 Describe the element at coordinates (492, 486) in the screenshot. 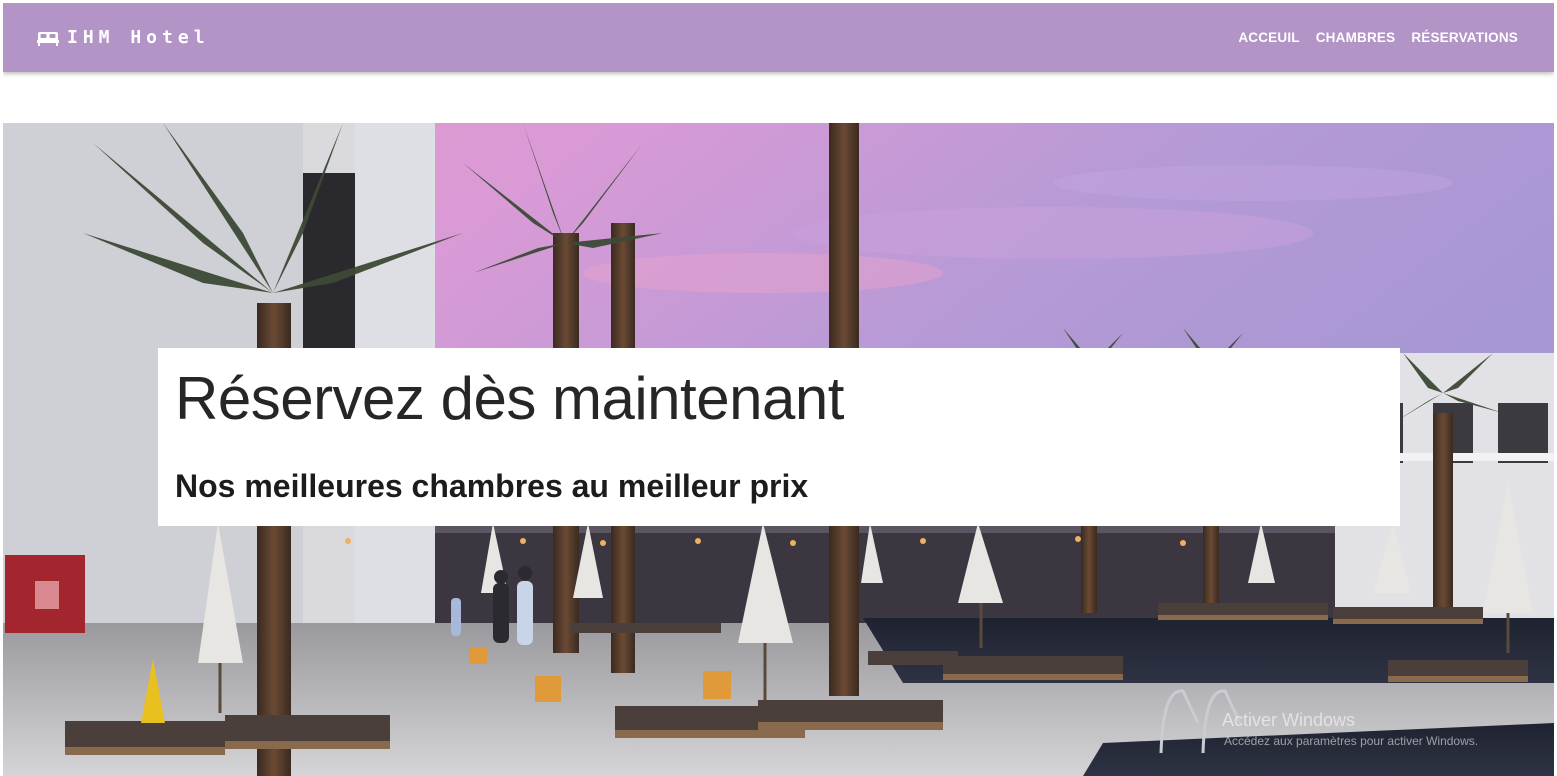

I see `hero-subtitle: Nos meilleures chambres au meilleur prix` at that location.